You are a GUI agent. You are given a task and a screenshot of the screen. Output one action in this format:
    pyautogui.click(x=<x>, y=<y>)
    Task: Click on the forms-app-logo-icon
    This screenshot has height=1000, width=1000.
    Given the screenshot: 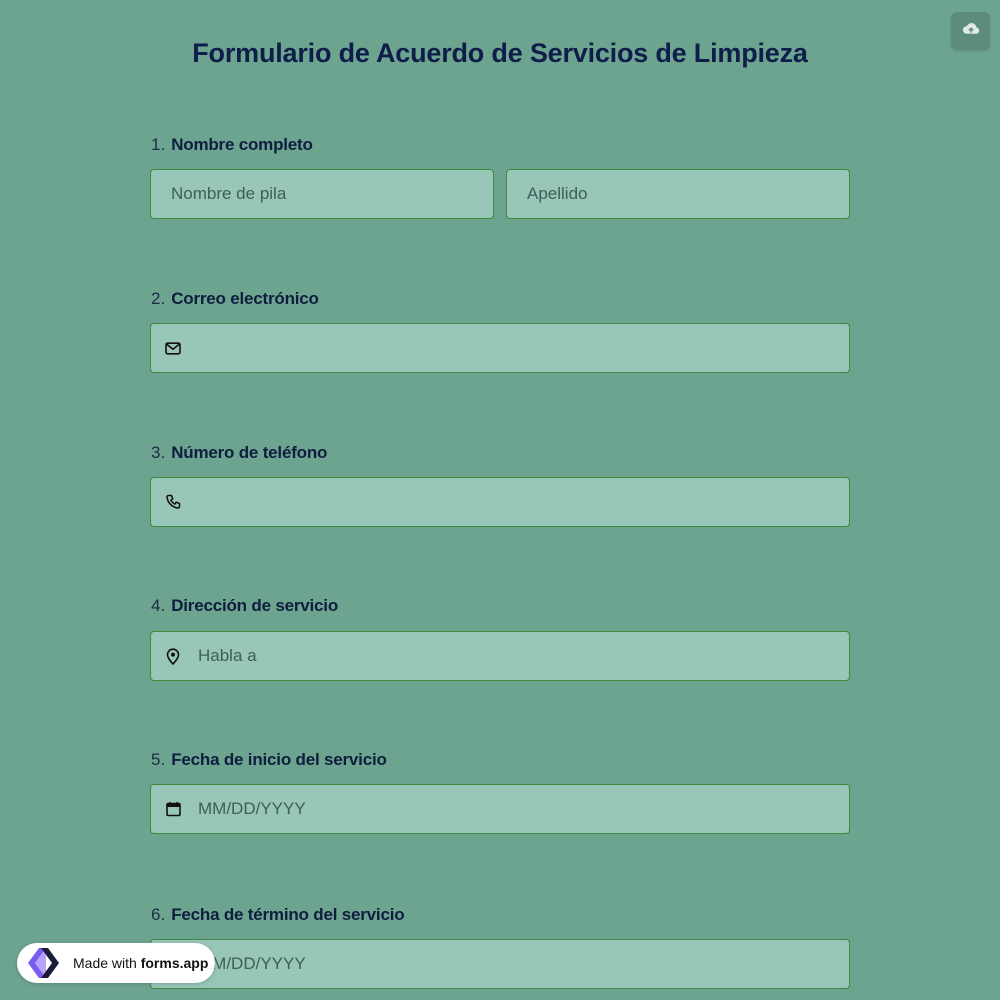 What is the action you would take?
    pyautogui.click(x=46, y=963)
    